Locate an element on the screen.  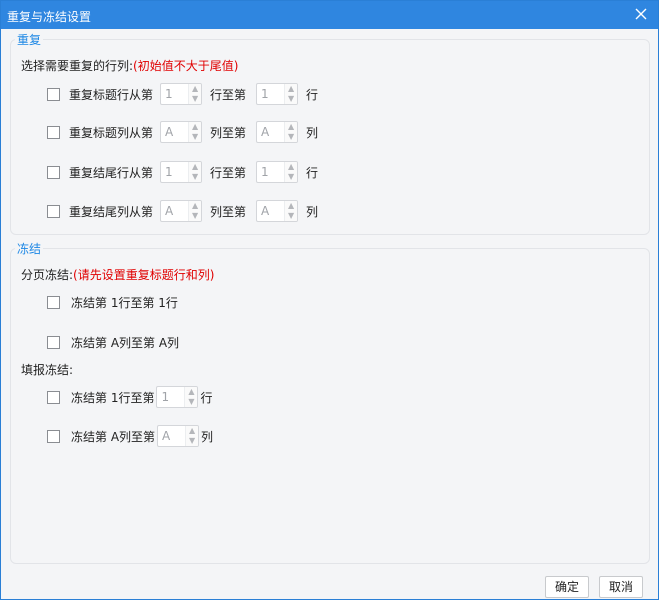
fill-freeze-cols-stepper: A ▲ ▼ is located at coordinates (178, 436).